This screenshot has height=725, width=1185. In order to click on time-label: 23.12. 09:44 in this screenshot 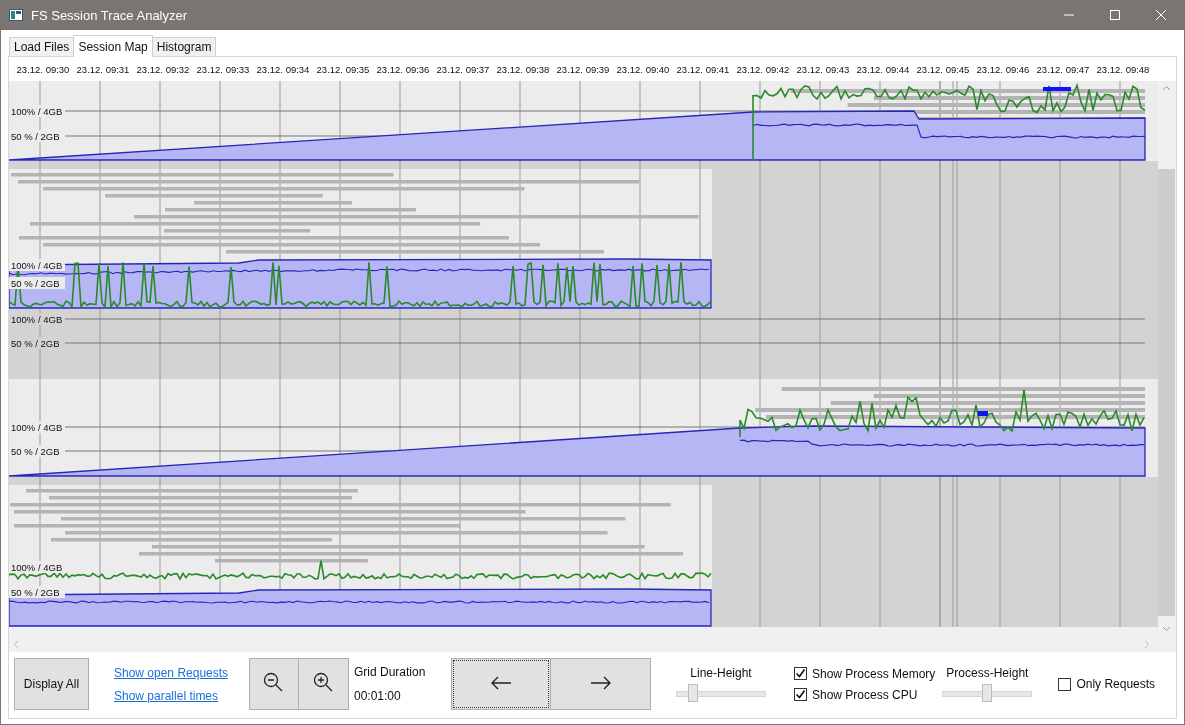, I will do `click(883, 69)`.